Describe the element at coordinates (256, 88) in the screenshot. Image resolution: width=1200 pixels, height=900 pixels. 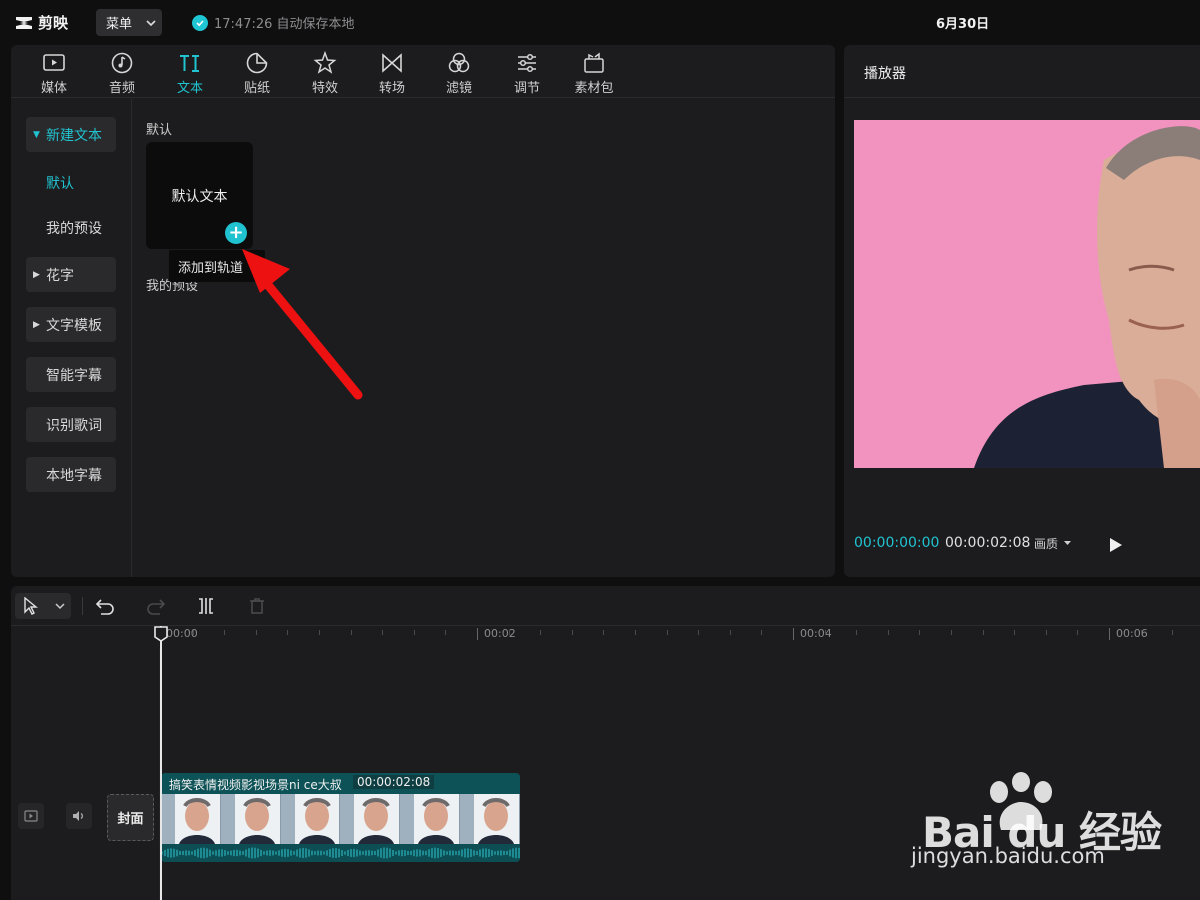
I see `tab-sticker-label: 贴纸` at that location.